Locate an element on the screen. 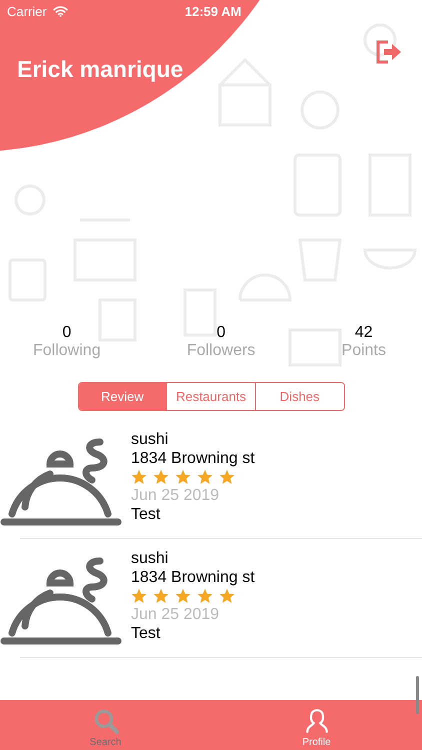 This screenshot has height=750, width=422. segment-tab: Review is located at coordinates (122, 396).